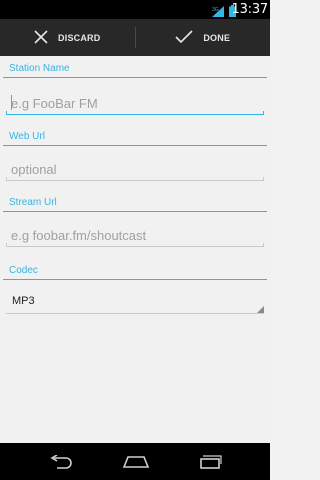 This screenshot has height=480, width=320. I want to click on codec-spinner: MP3, so click(135, 302).